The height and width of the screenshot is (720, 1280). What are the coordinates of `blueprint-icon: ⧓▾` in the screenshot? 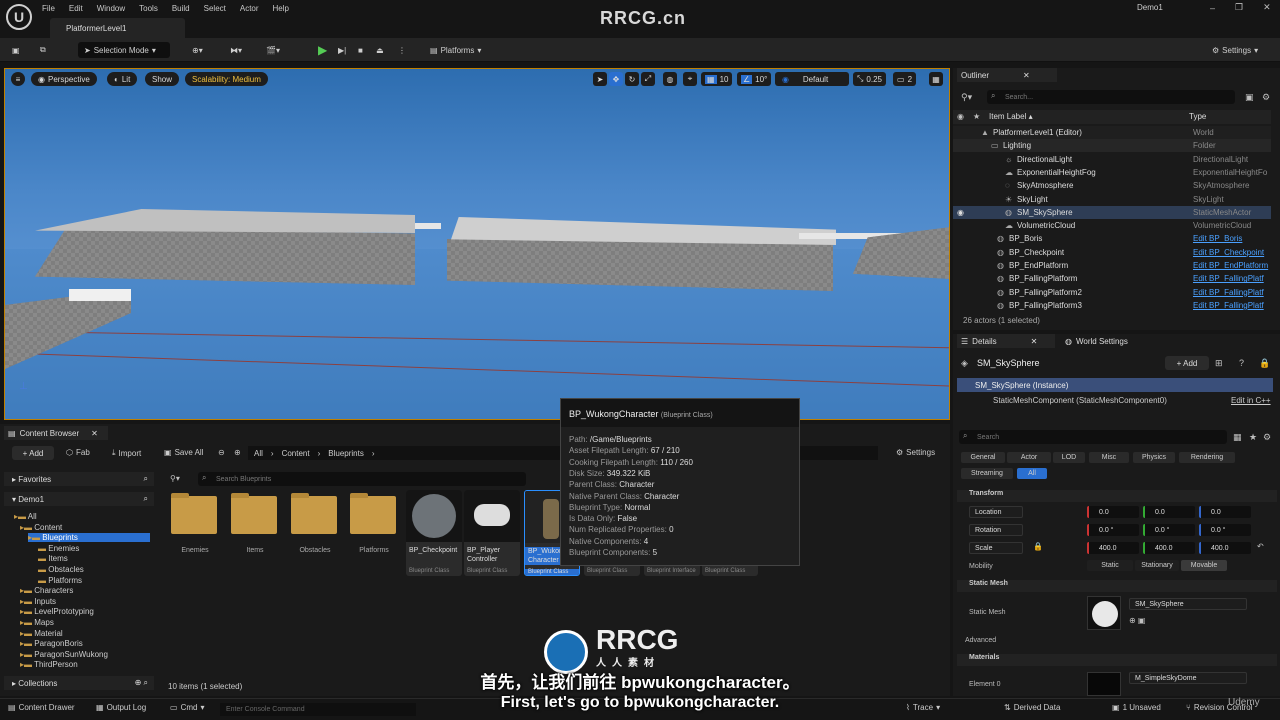 It's located at (236, 50).